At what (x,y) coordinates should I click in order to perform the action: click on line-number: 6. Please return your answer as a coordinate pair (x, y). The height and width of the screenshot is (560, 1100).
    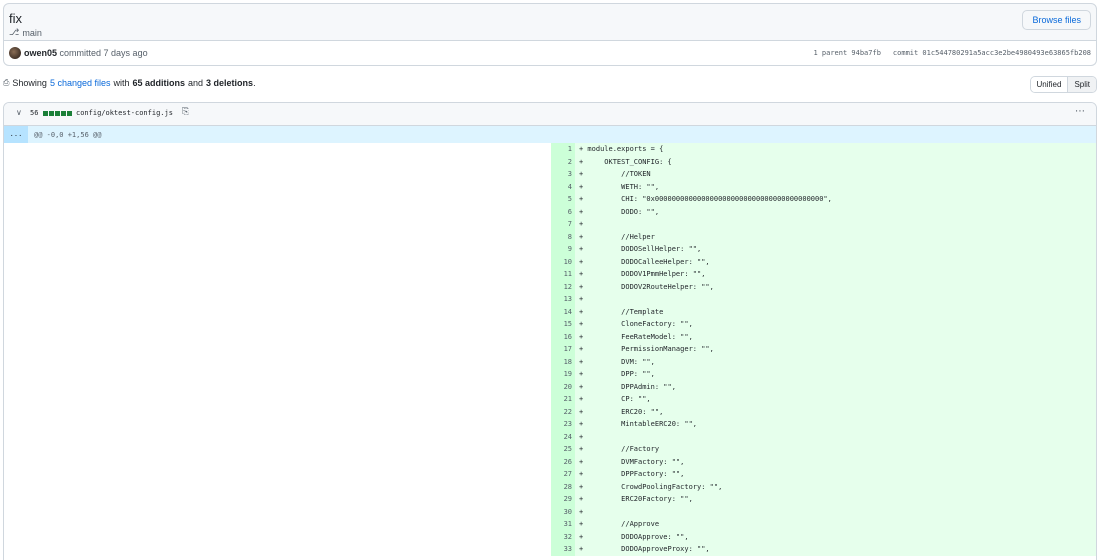
    Looking at the image, I should click on (563, 211).